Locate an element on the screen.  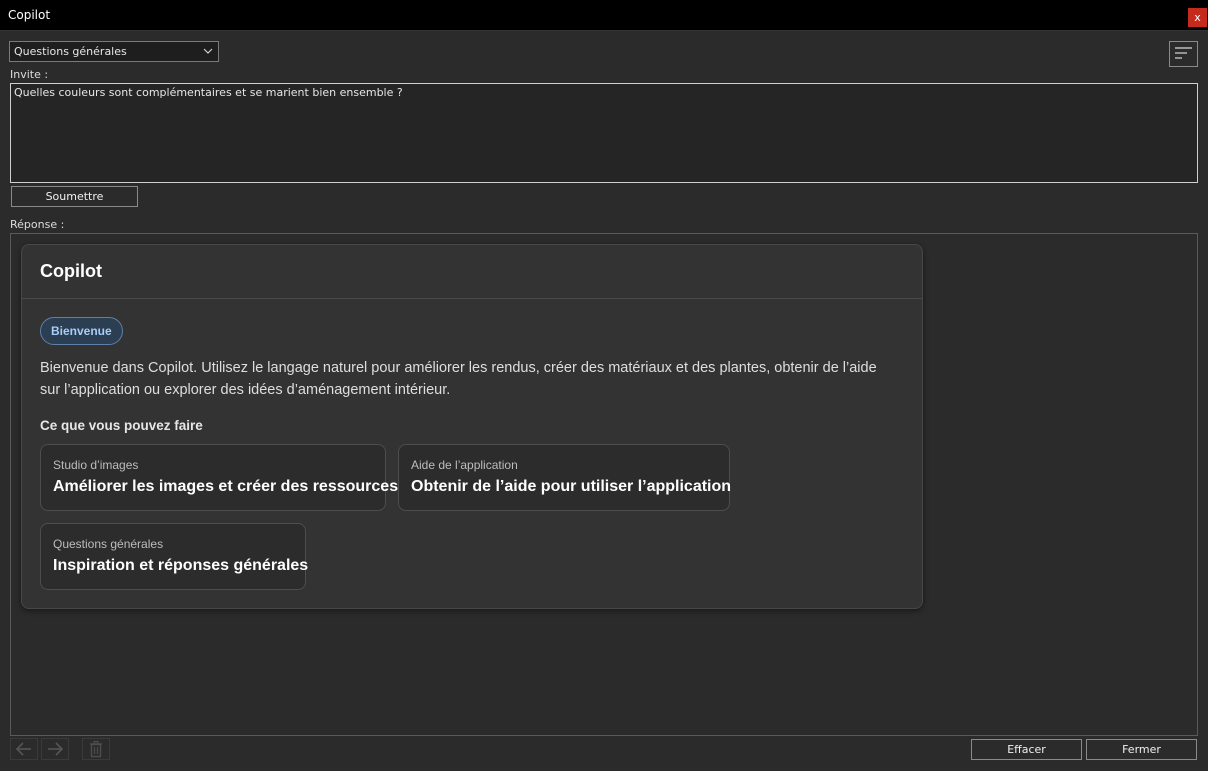
close-button: Fermer is located at coordinates (1141, 749).